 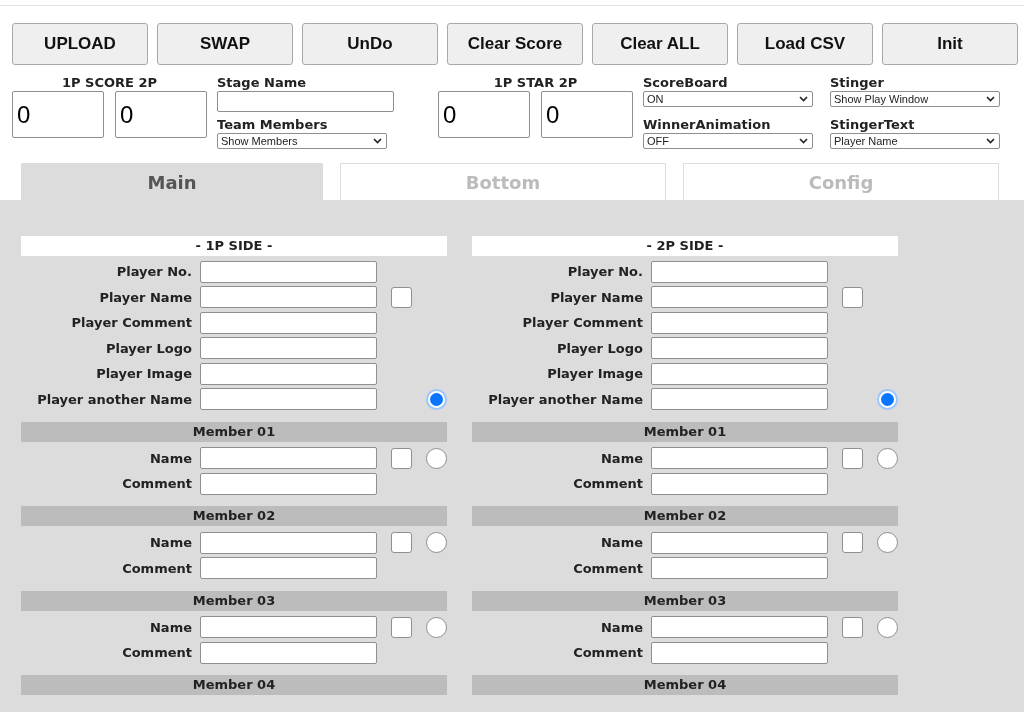 What do you see at coordinates (153, 271) in the screenshot?
I see `field-label: Player No.` at bounding box center [153, 271].